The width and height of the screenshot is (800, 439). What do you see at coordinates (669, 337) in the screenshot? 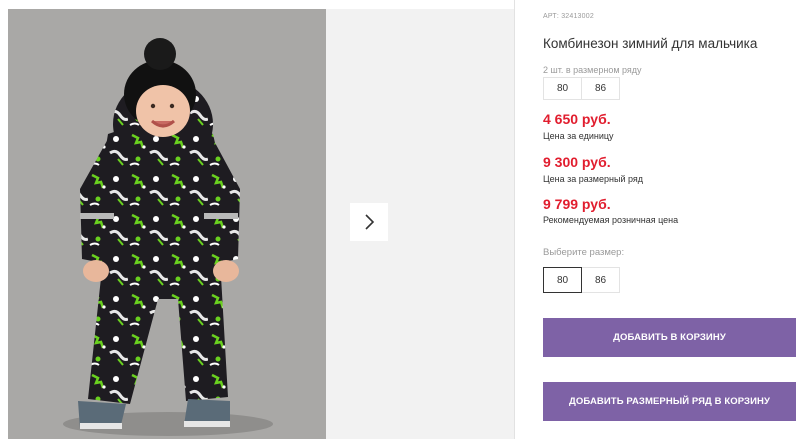
I see `add-to-cart-button: ДОБАВИТЬ В КОРЗИНУ` at bounding box center [669, 337].